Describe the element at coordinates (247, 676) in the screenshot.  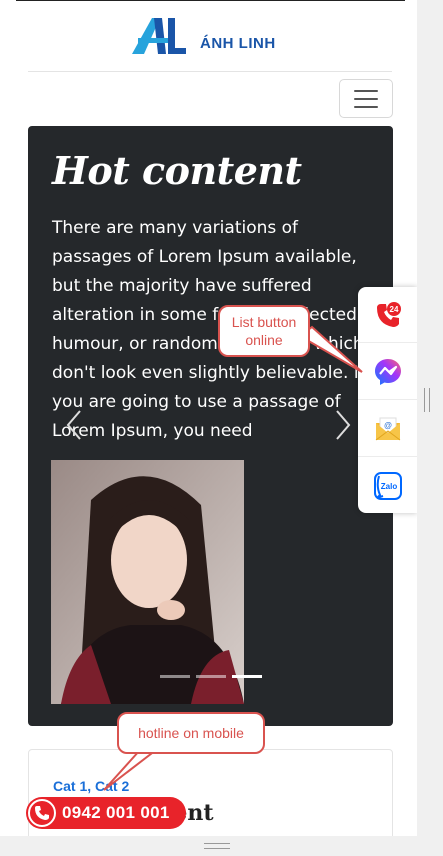
I see `carousel-indicator-active` at that location.